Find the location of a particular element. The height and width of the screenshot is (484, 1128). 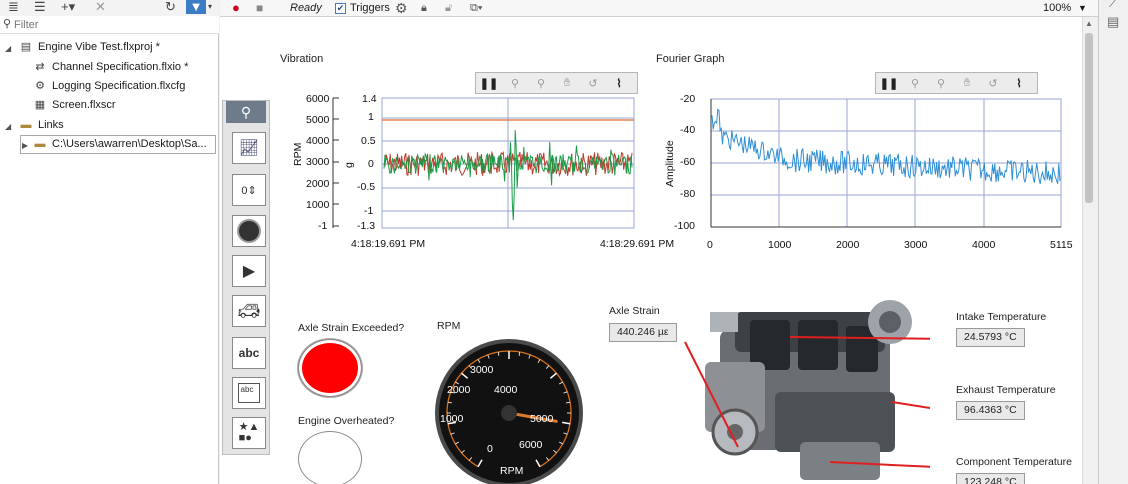

amplitude-tick: -60 is located at coordinates (688, 162).